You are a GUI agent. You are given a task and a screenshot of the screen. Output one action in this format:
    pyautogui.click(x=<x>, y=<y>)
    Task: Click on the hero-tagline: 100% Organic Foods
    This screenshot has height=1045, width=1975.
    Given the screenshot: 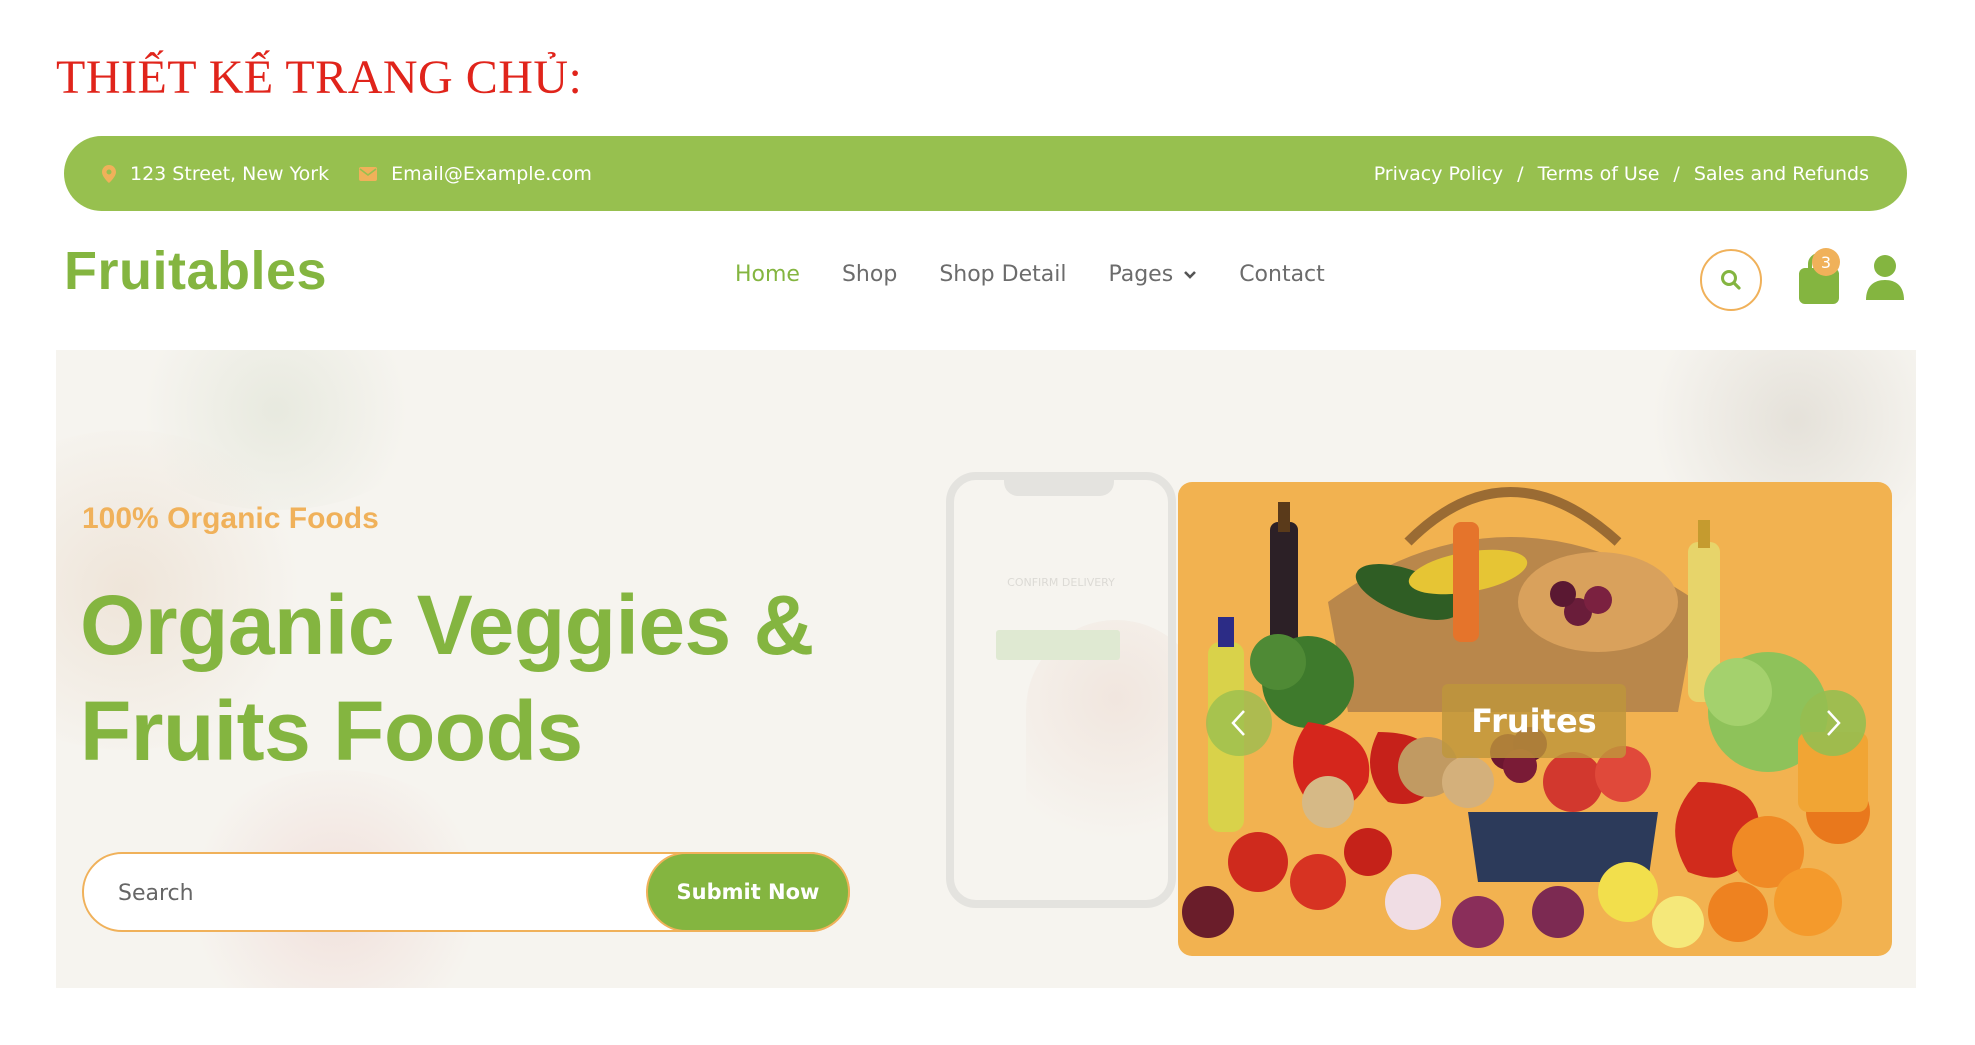 What is the action you would take?
    pyautogui.click(x=230, y=518)
    